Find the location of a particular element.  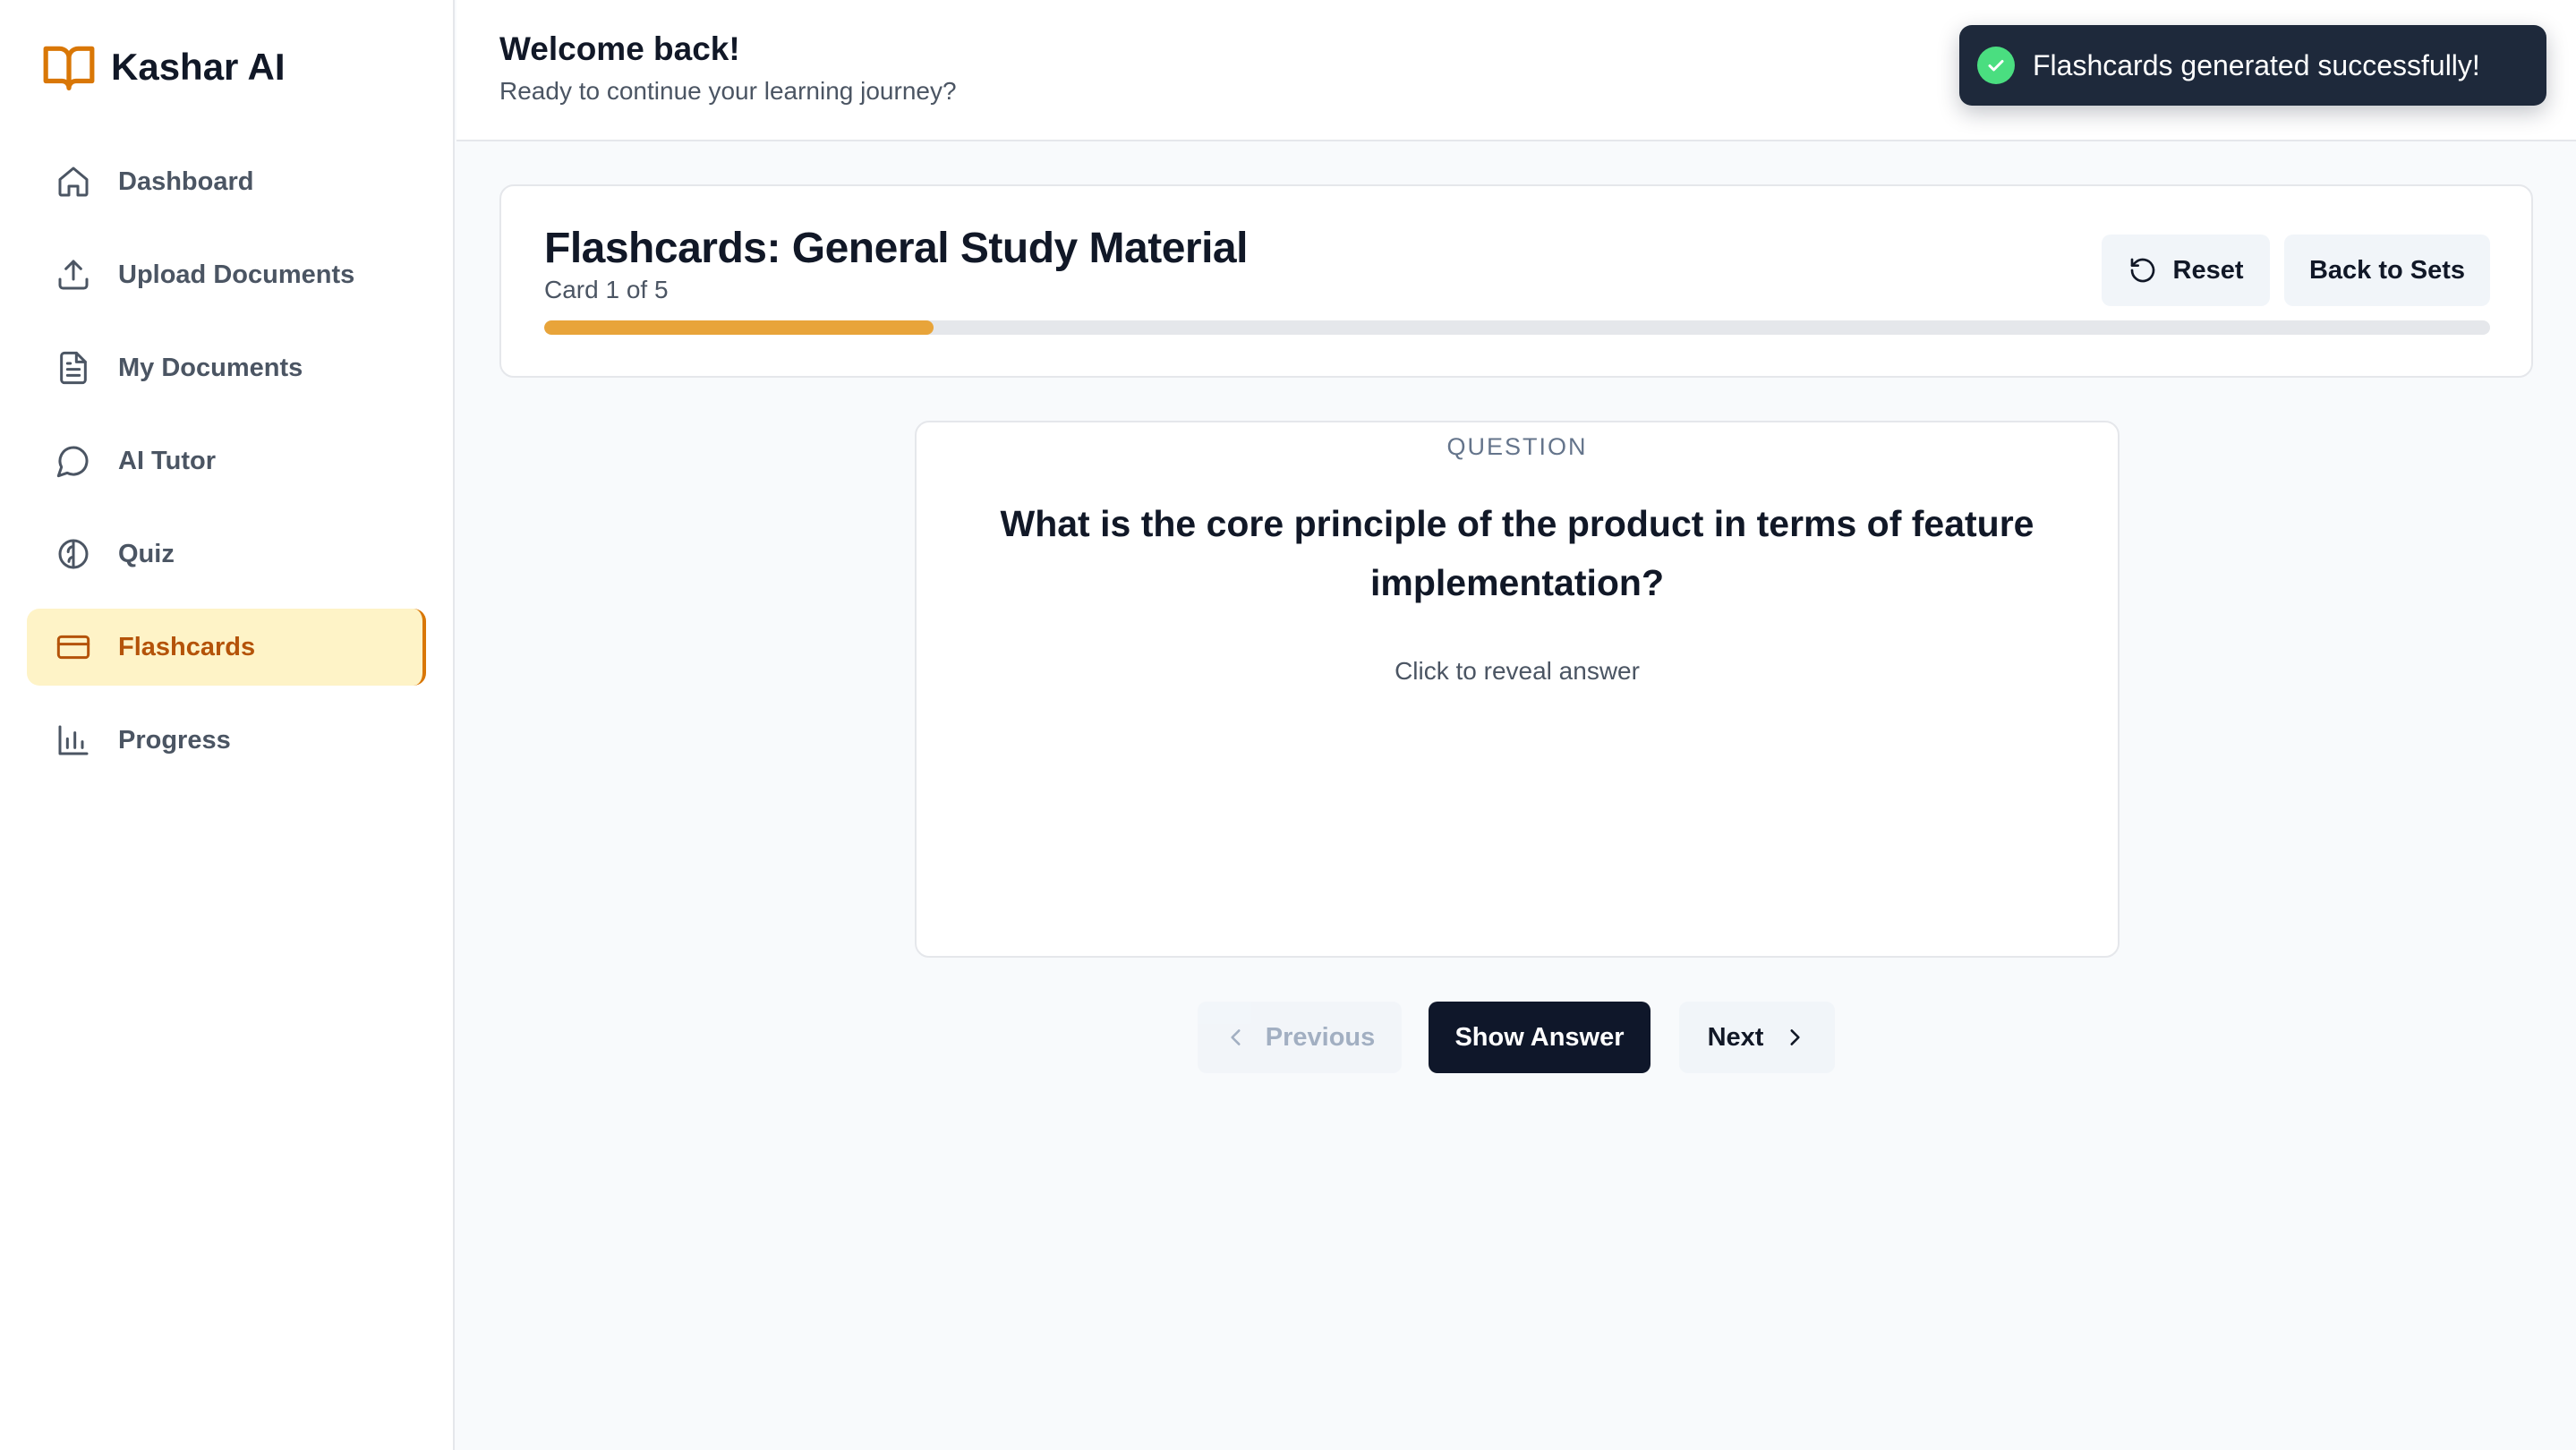

sidebar-item-progress: Progress is located at coordinates (226, 740).